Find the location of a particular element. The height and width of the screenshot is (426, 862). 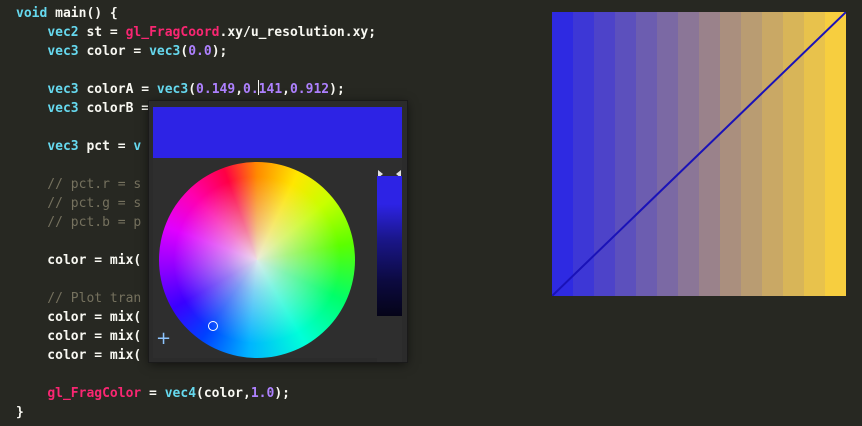

color-wheel-panel is located at coordinates (265, 258).